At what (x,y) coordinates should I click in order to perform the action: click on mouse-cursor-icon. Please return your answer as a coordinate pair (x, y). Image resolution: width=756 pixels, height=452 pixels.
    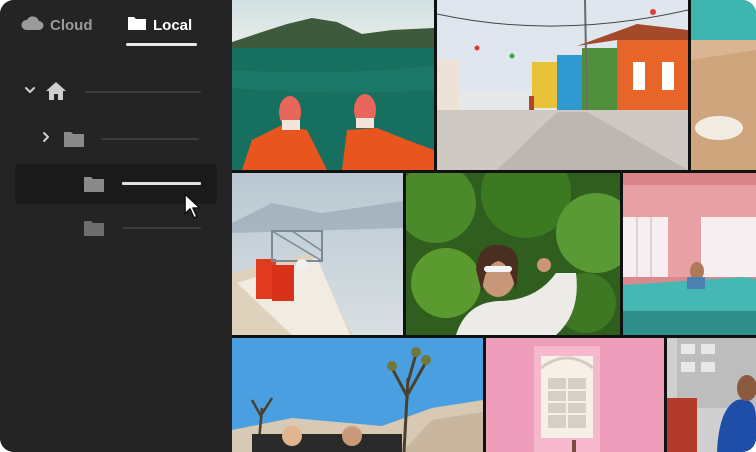
    Looking at the image, I should click on (194, 208).